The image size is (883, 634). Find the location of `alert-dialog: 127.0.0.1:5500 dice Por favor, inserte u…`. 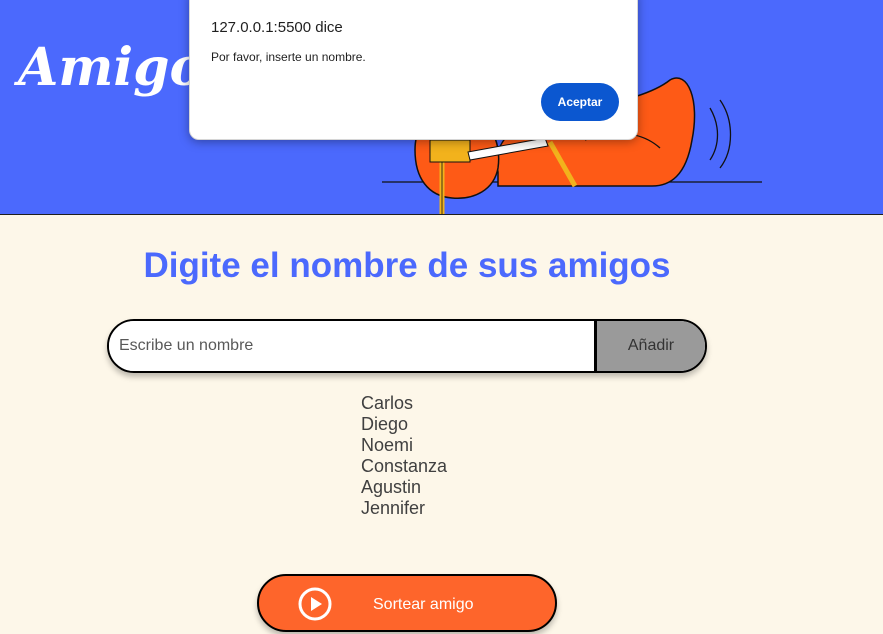

alert-dialog: 127.0.0.1:5500 dice Por favor, inserte u… is located at coordinates (413, 70).